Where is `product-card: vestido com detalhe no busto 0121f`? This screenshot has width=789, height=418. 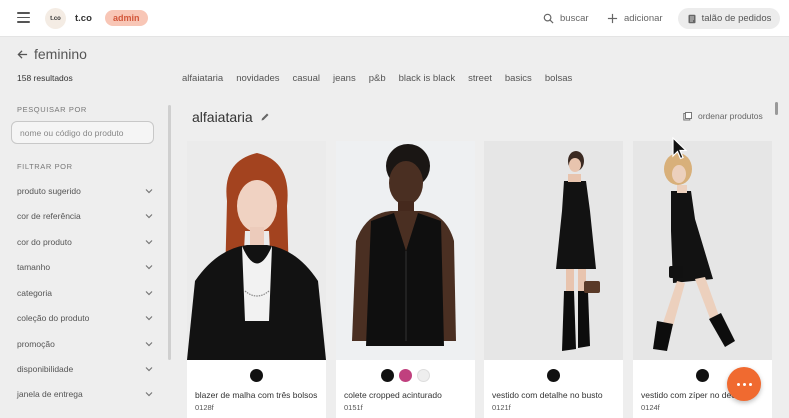 product-card: vestido com detalhe no busto 0121f is located at coordinates (553, 279).